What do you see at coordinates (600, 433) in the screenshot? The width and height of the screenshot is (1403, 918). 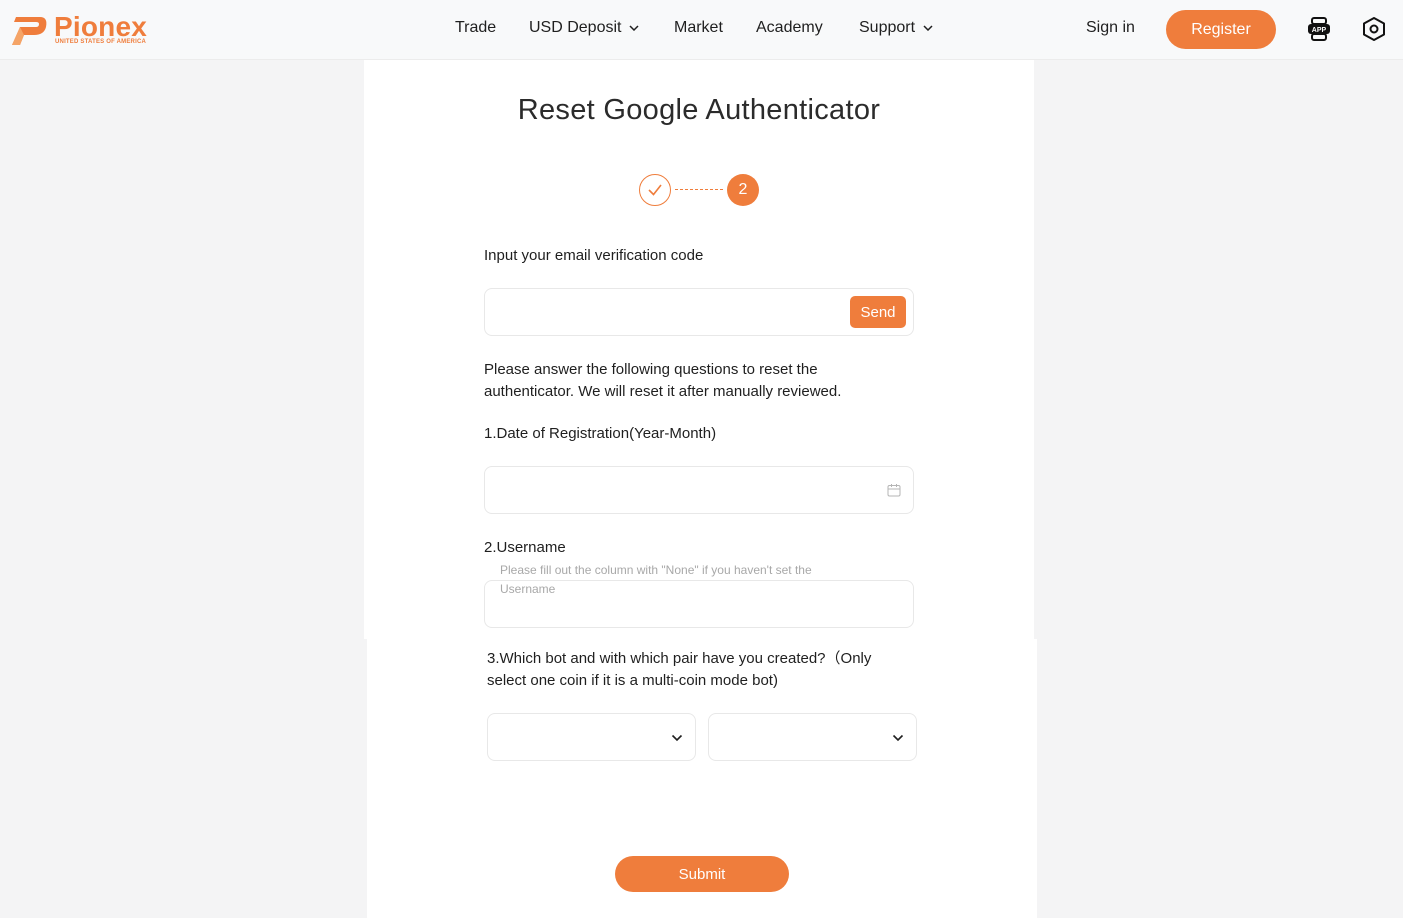 I see `registration-date-label: 1.Date of Registration(Year-Month)` at bounding box center [600, 433].